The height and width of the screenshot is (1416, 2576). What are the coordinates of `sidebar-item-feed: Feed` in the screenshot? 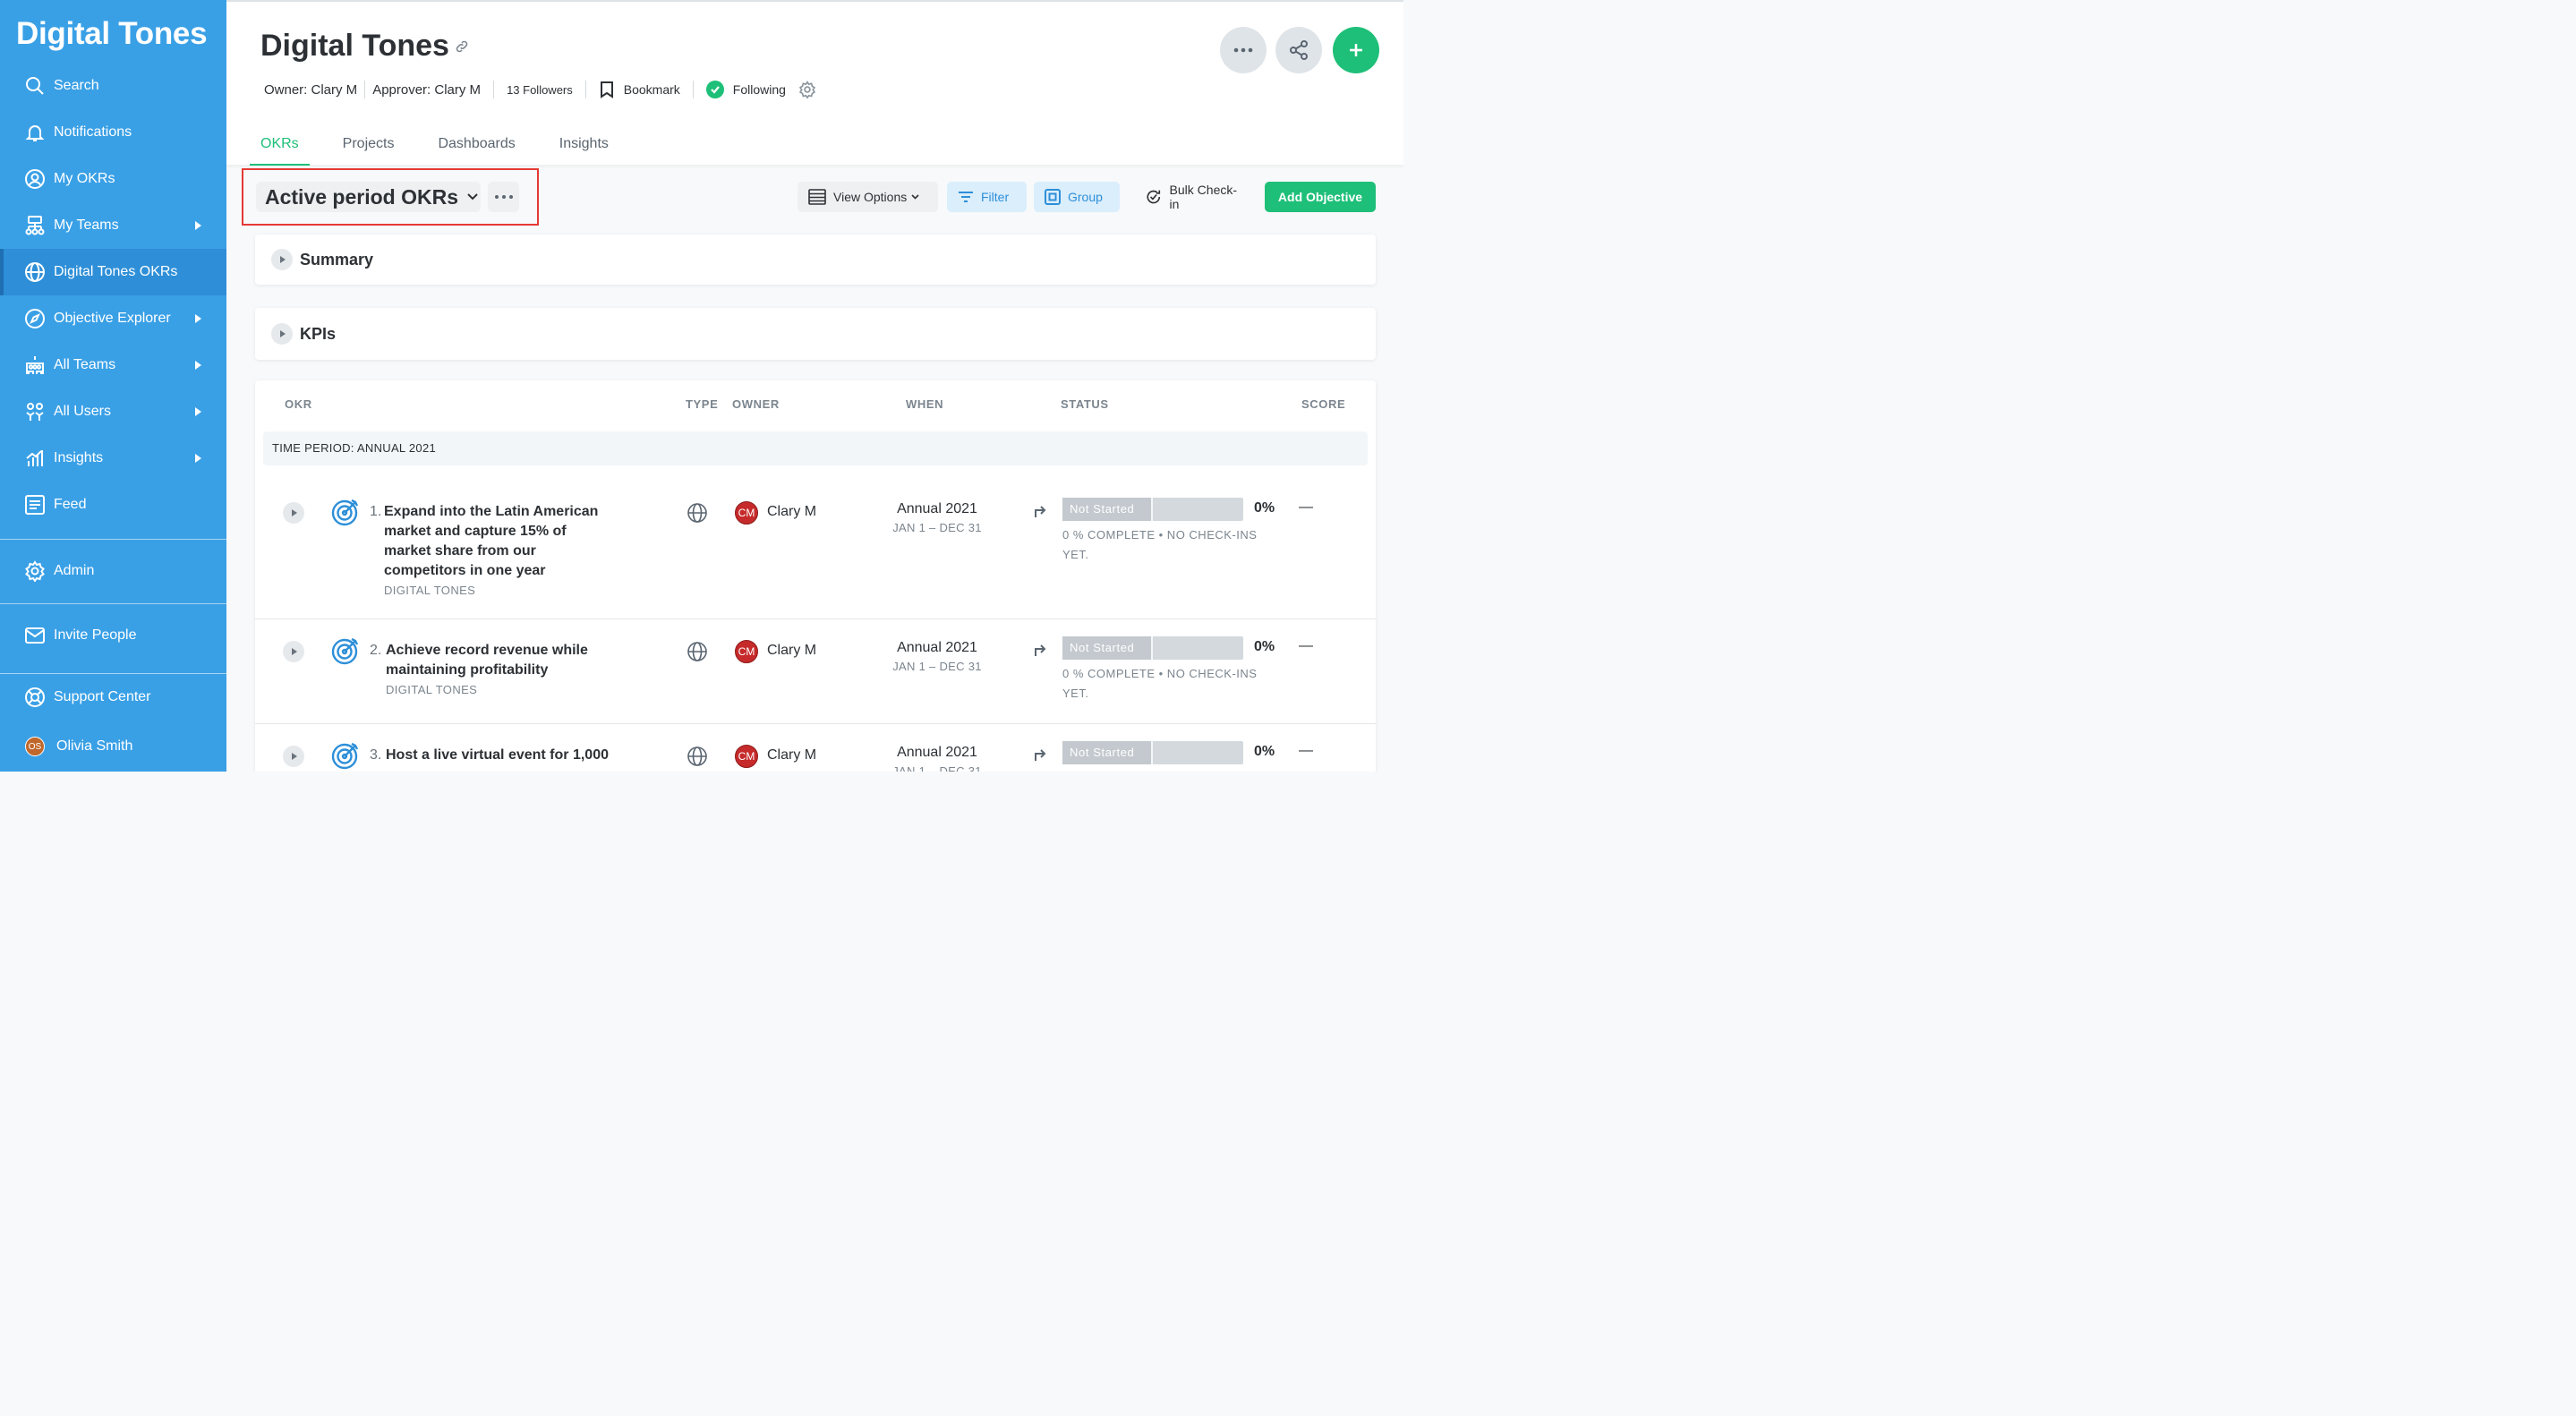 It's located at (113, 505).